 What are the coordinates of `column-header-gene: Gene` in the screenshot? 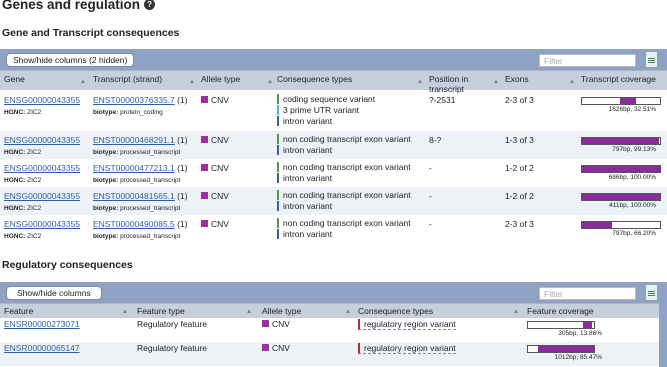 It's located at (14, 79).